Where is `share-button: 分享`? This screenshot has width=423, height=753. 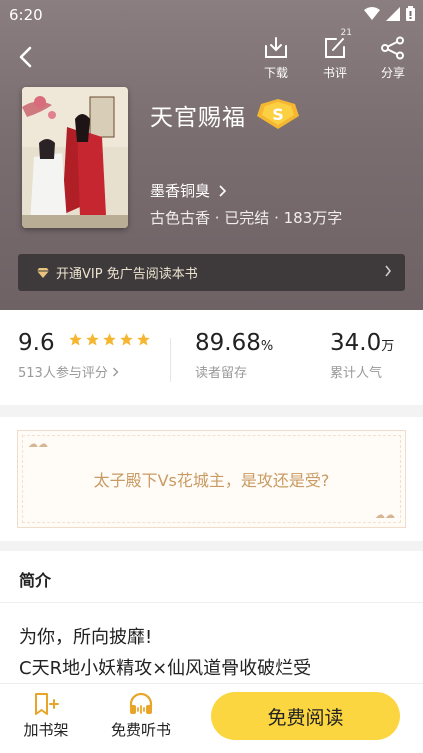 share-button: 分享 is located at coordinates (393, 58).